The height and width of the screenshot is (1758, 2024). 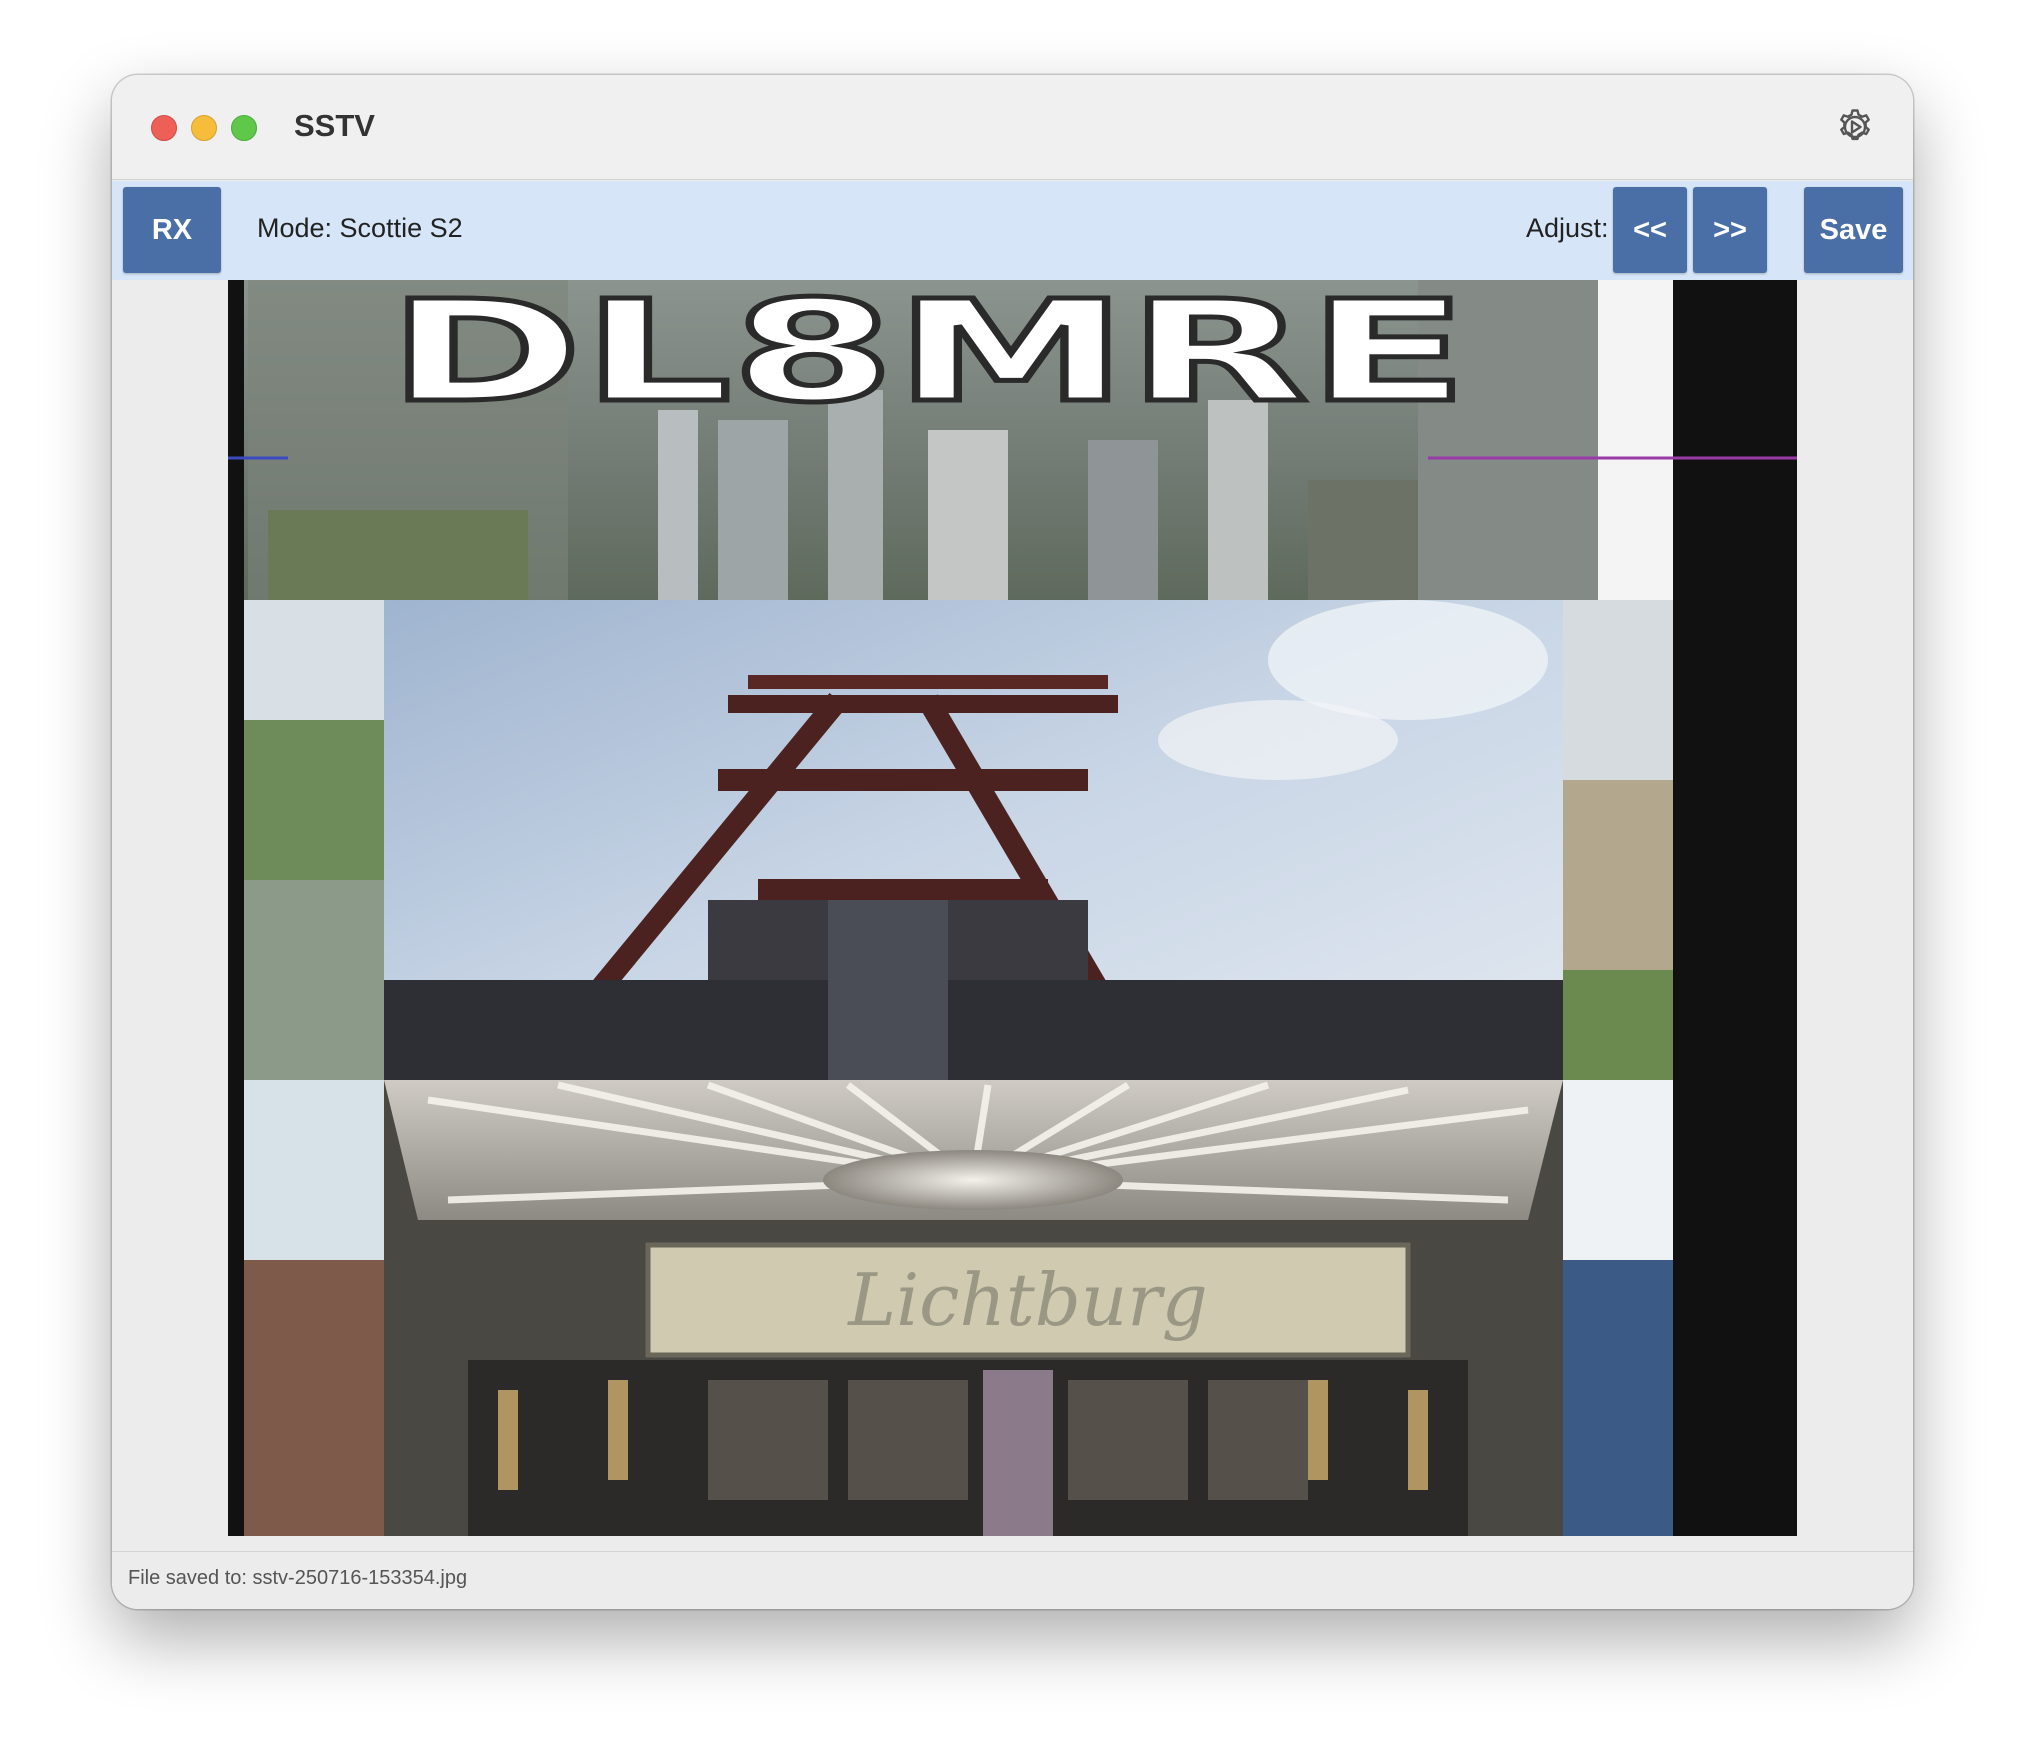 What do you see at coordinates (1012, 230) in the screenshot?
I see `toolbar: RX Mode: Scottie S2 Adjust: << >> Save` at bounding box center [1012, 230].